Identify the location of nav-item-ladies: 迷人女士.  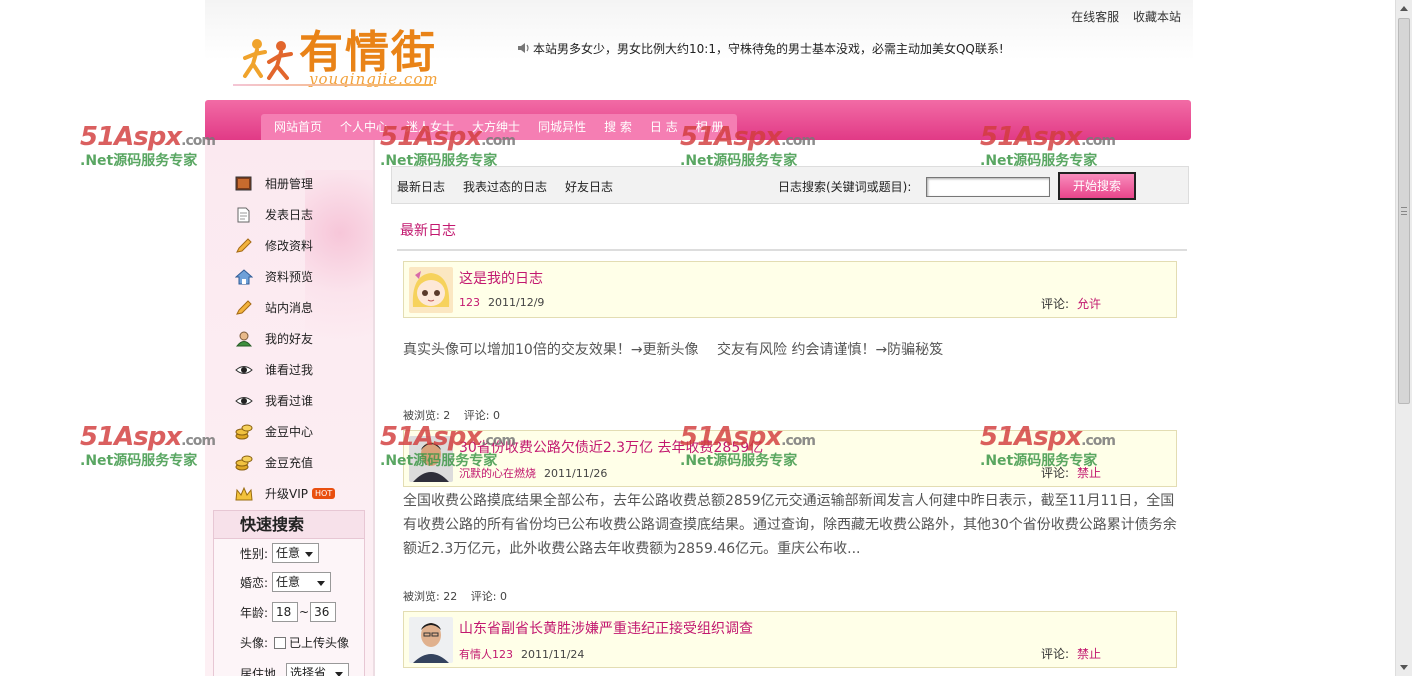
(430, 127).